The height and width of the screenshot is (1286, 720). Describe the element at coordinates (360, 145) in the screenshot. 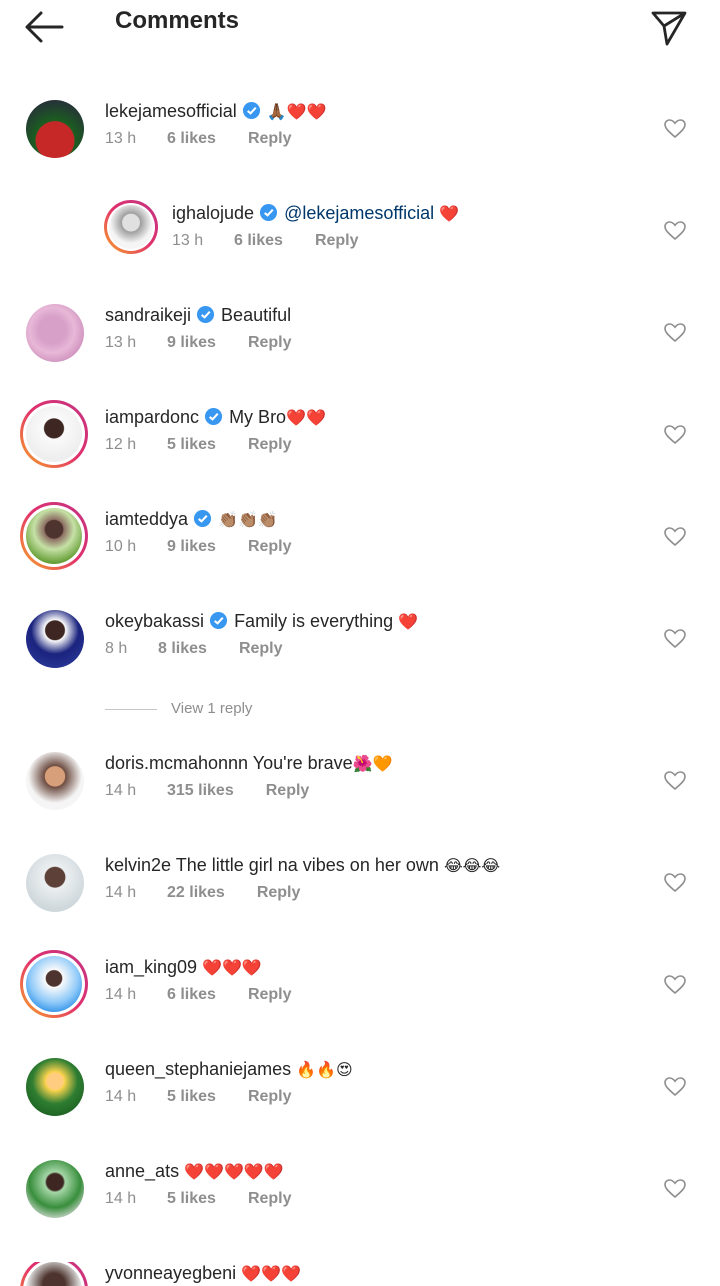

I see `comment-item: lekejamesofficial 🙏🏾❤️❤️ 13 h 6 likes Reply` at that location.